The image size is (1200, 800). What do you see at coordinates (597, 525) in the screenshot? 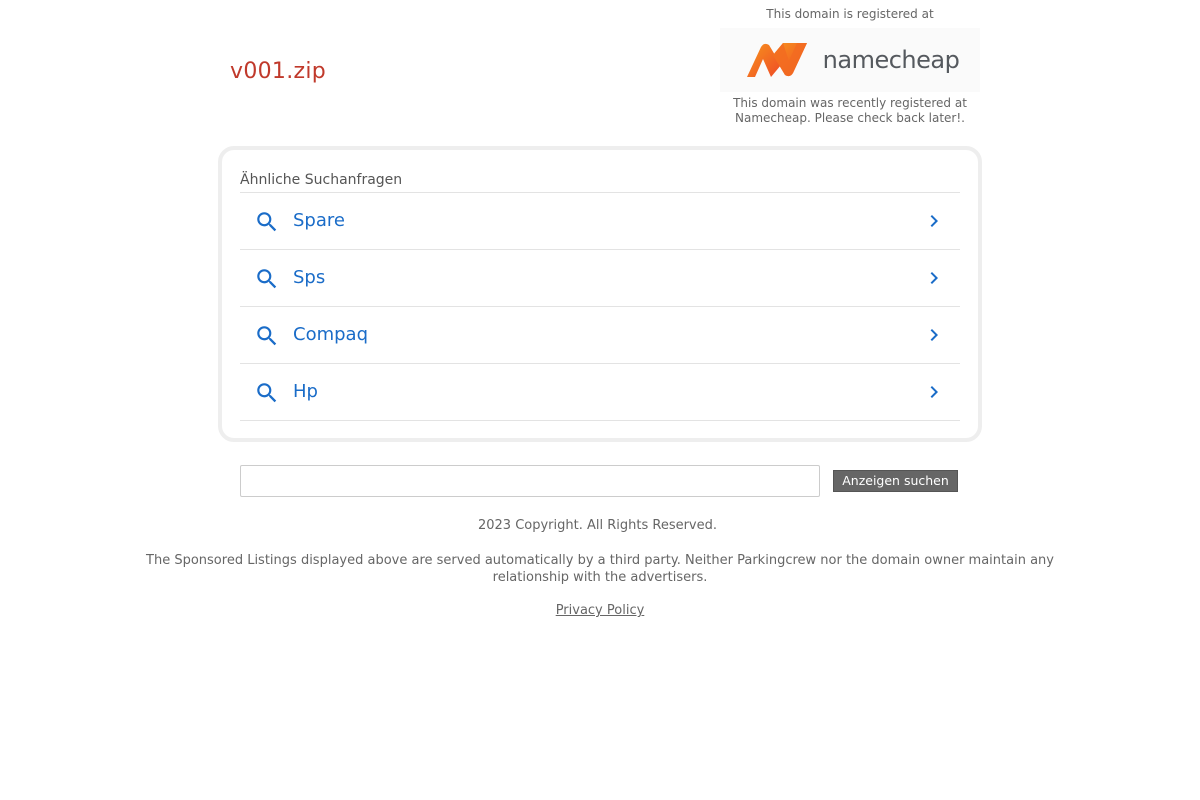
I see `copyright-text: 2023 Copyright. All Rights Reserved.` at bounding box center [597, 525].